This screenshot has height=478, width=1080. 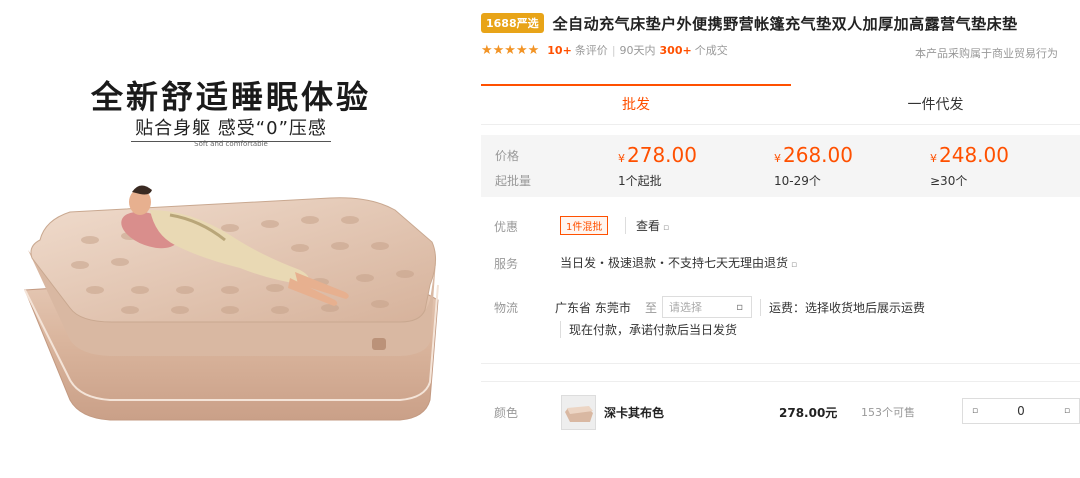 What do you see at coordinates (797, 181) in the screenshot?
I see `tier-qty-2: 10-29个` at bounding box center [797, 181].